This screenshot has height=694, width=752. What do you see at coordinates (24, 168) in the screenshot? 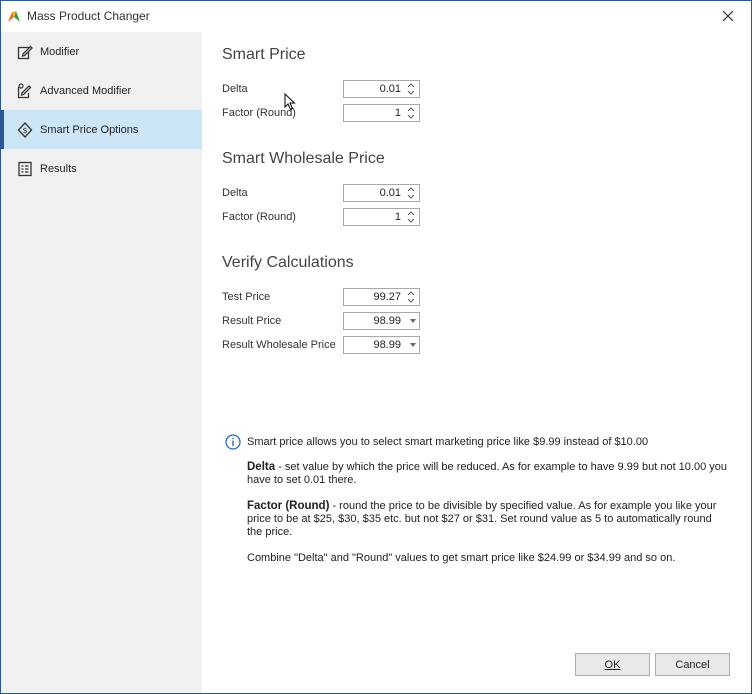
I see `results-icon` at bounding box center [24, 168].